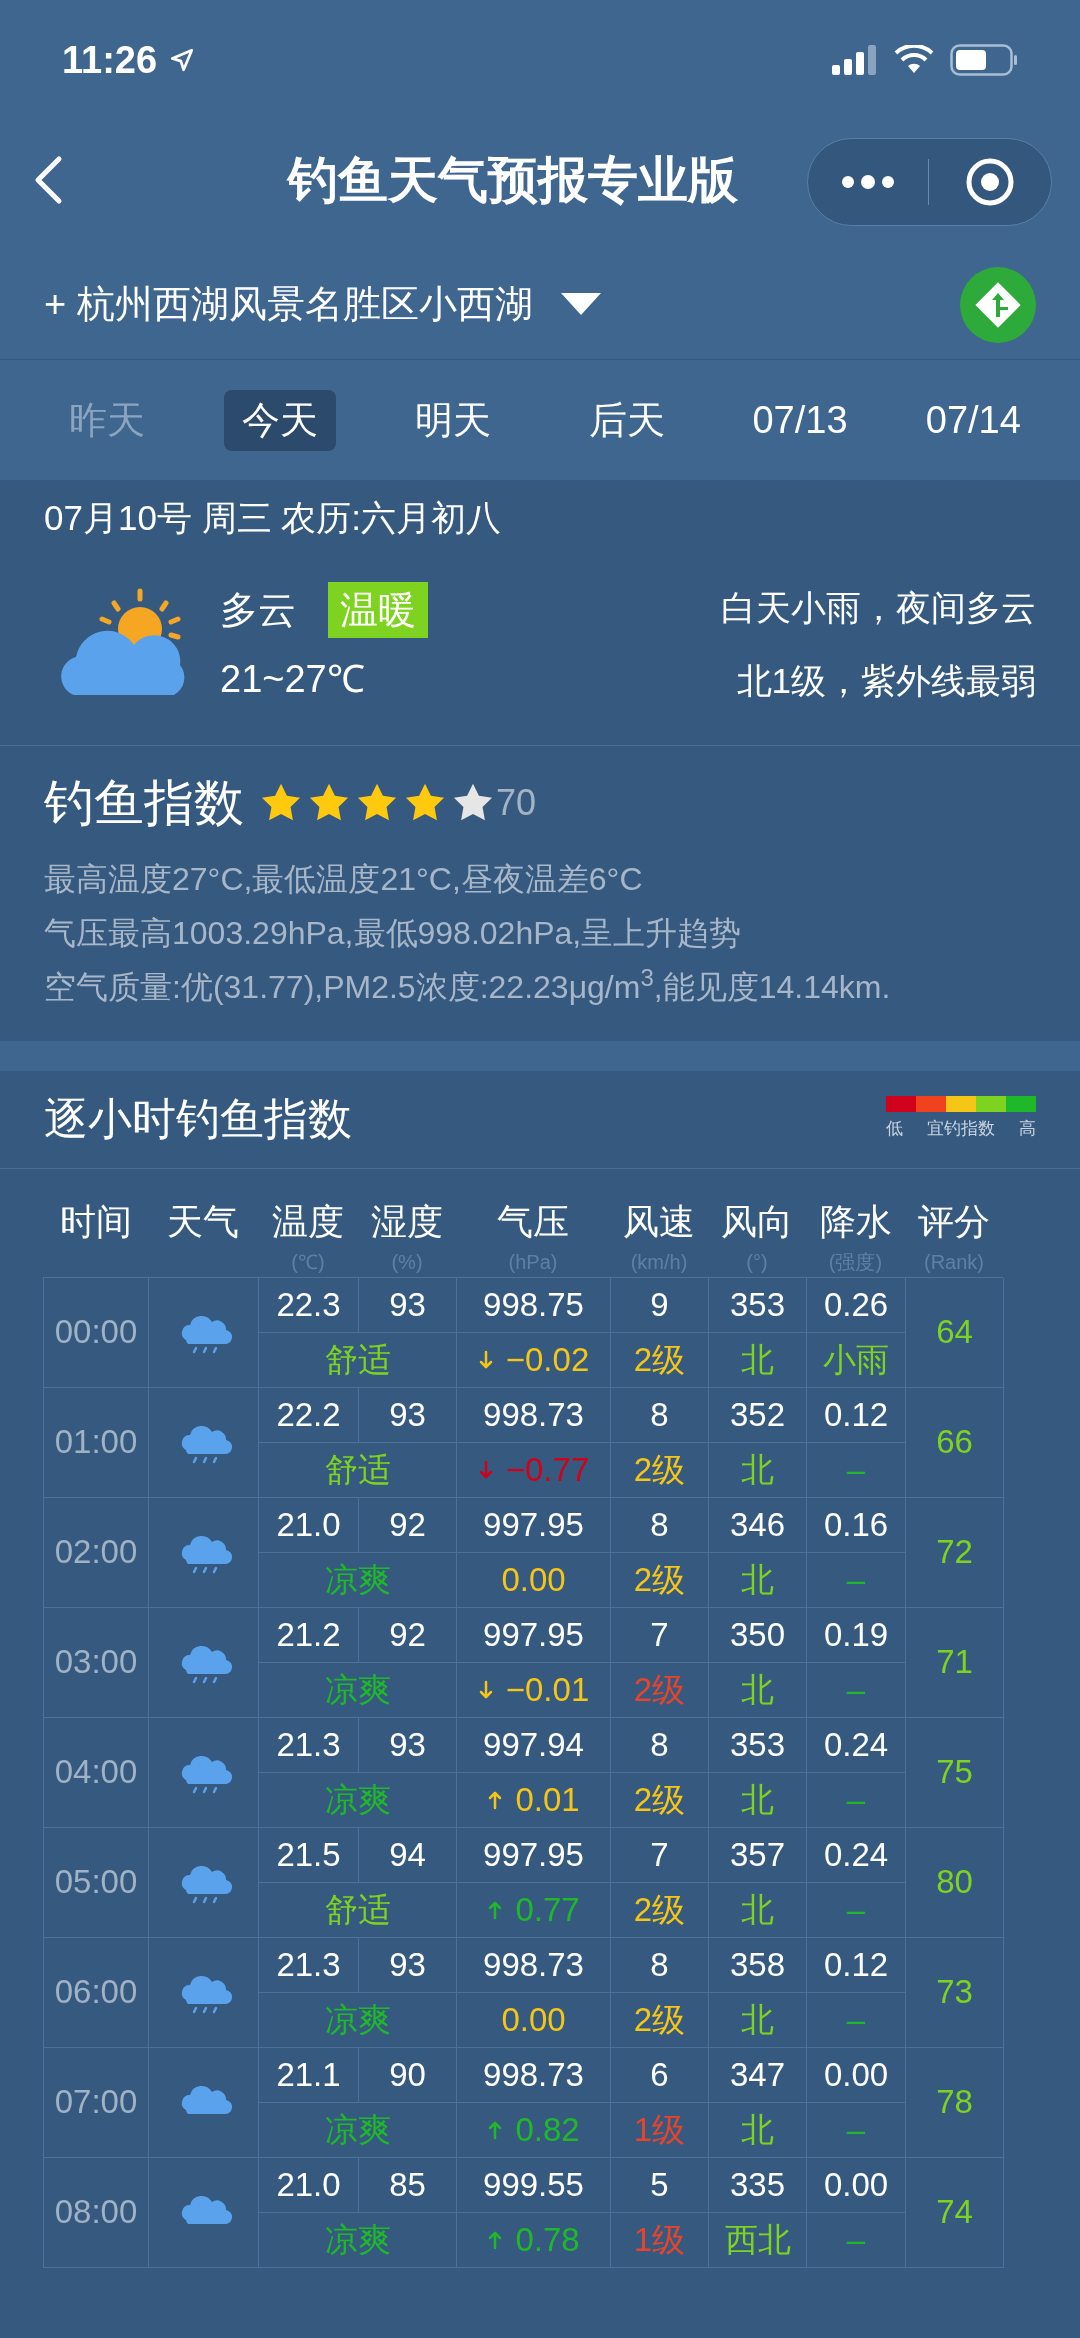 The image size is (1080, 2338). Describe the element at coordinates (96, 1772) in the screenshot. I see `time-cell: 04:00` at that location.